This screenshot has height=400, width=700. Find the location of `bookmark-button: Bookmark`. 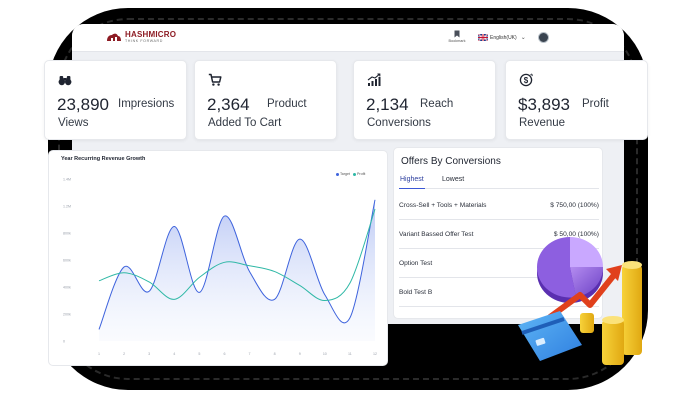

bookmark-button: Bookmark is located at coordinates (457, 36).